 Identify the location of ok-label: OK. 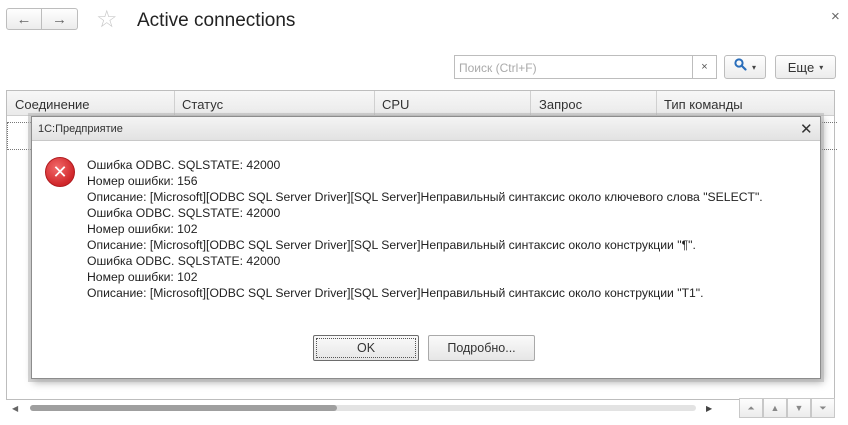
(366, 348).